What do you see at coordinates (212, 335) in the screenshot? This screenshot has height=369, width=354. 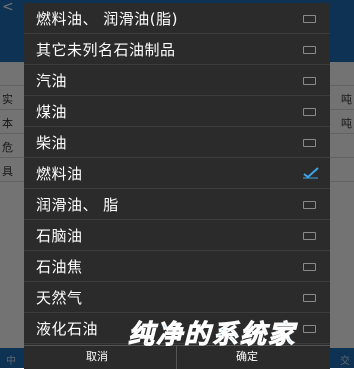 I see `watermark-logo: 纯净的系统家` at bounding box center [212, 335].